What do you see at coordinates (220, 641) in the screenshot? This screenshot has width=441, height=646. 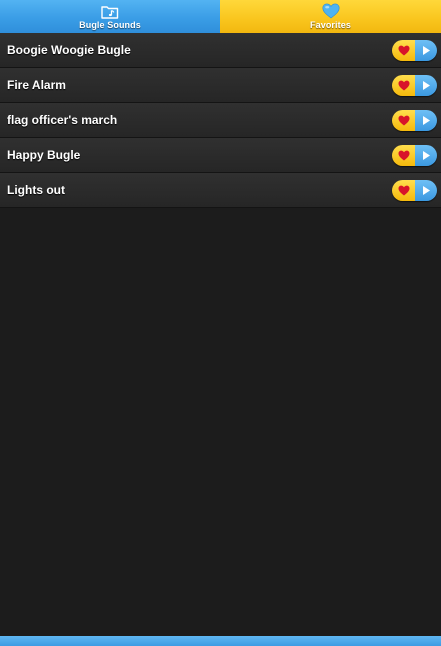 I see `bottom-bar` at bounding box center [220, 641].